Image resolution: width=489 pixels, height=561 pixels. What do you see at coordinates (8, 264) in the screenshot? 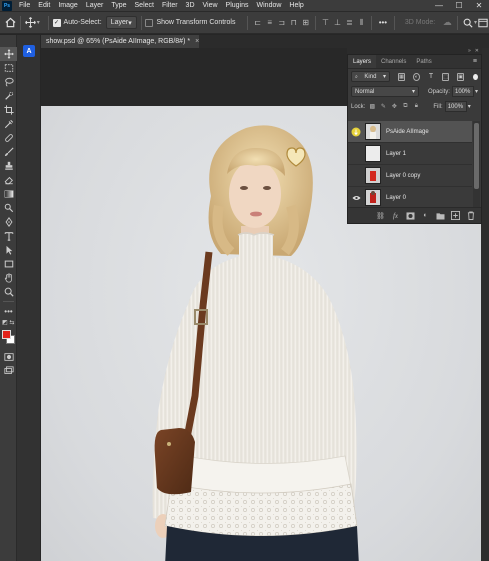
I see `rectangle-icon` at bounding box center [8, 264].